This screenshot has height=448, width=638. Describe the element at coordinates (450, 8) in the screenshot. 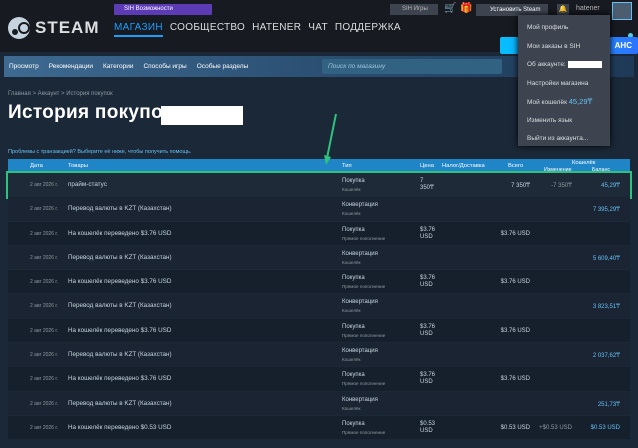

I see `basket-icon: 🛒` at that location.